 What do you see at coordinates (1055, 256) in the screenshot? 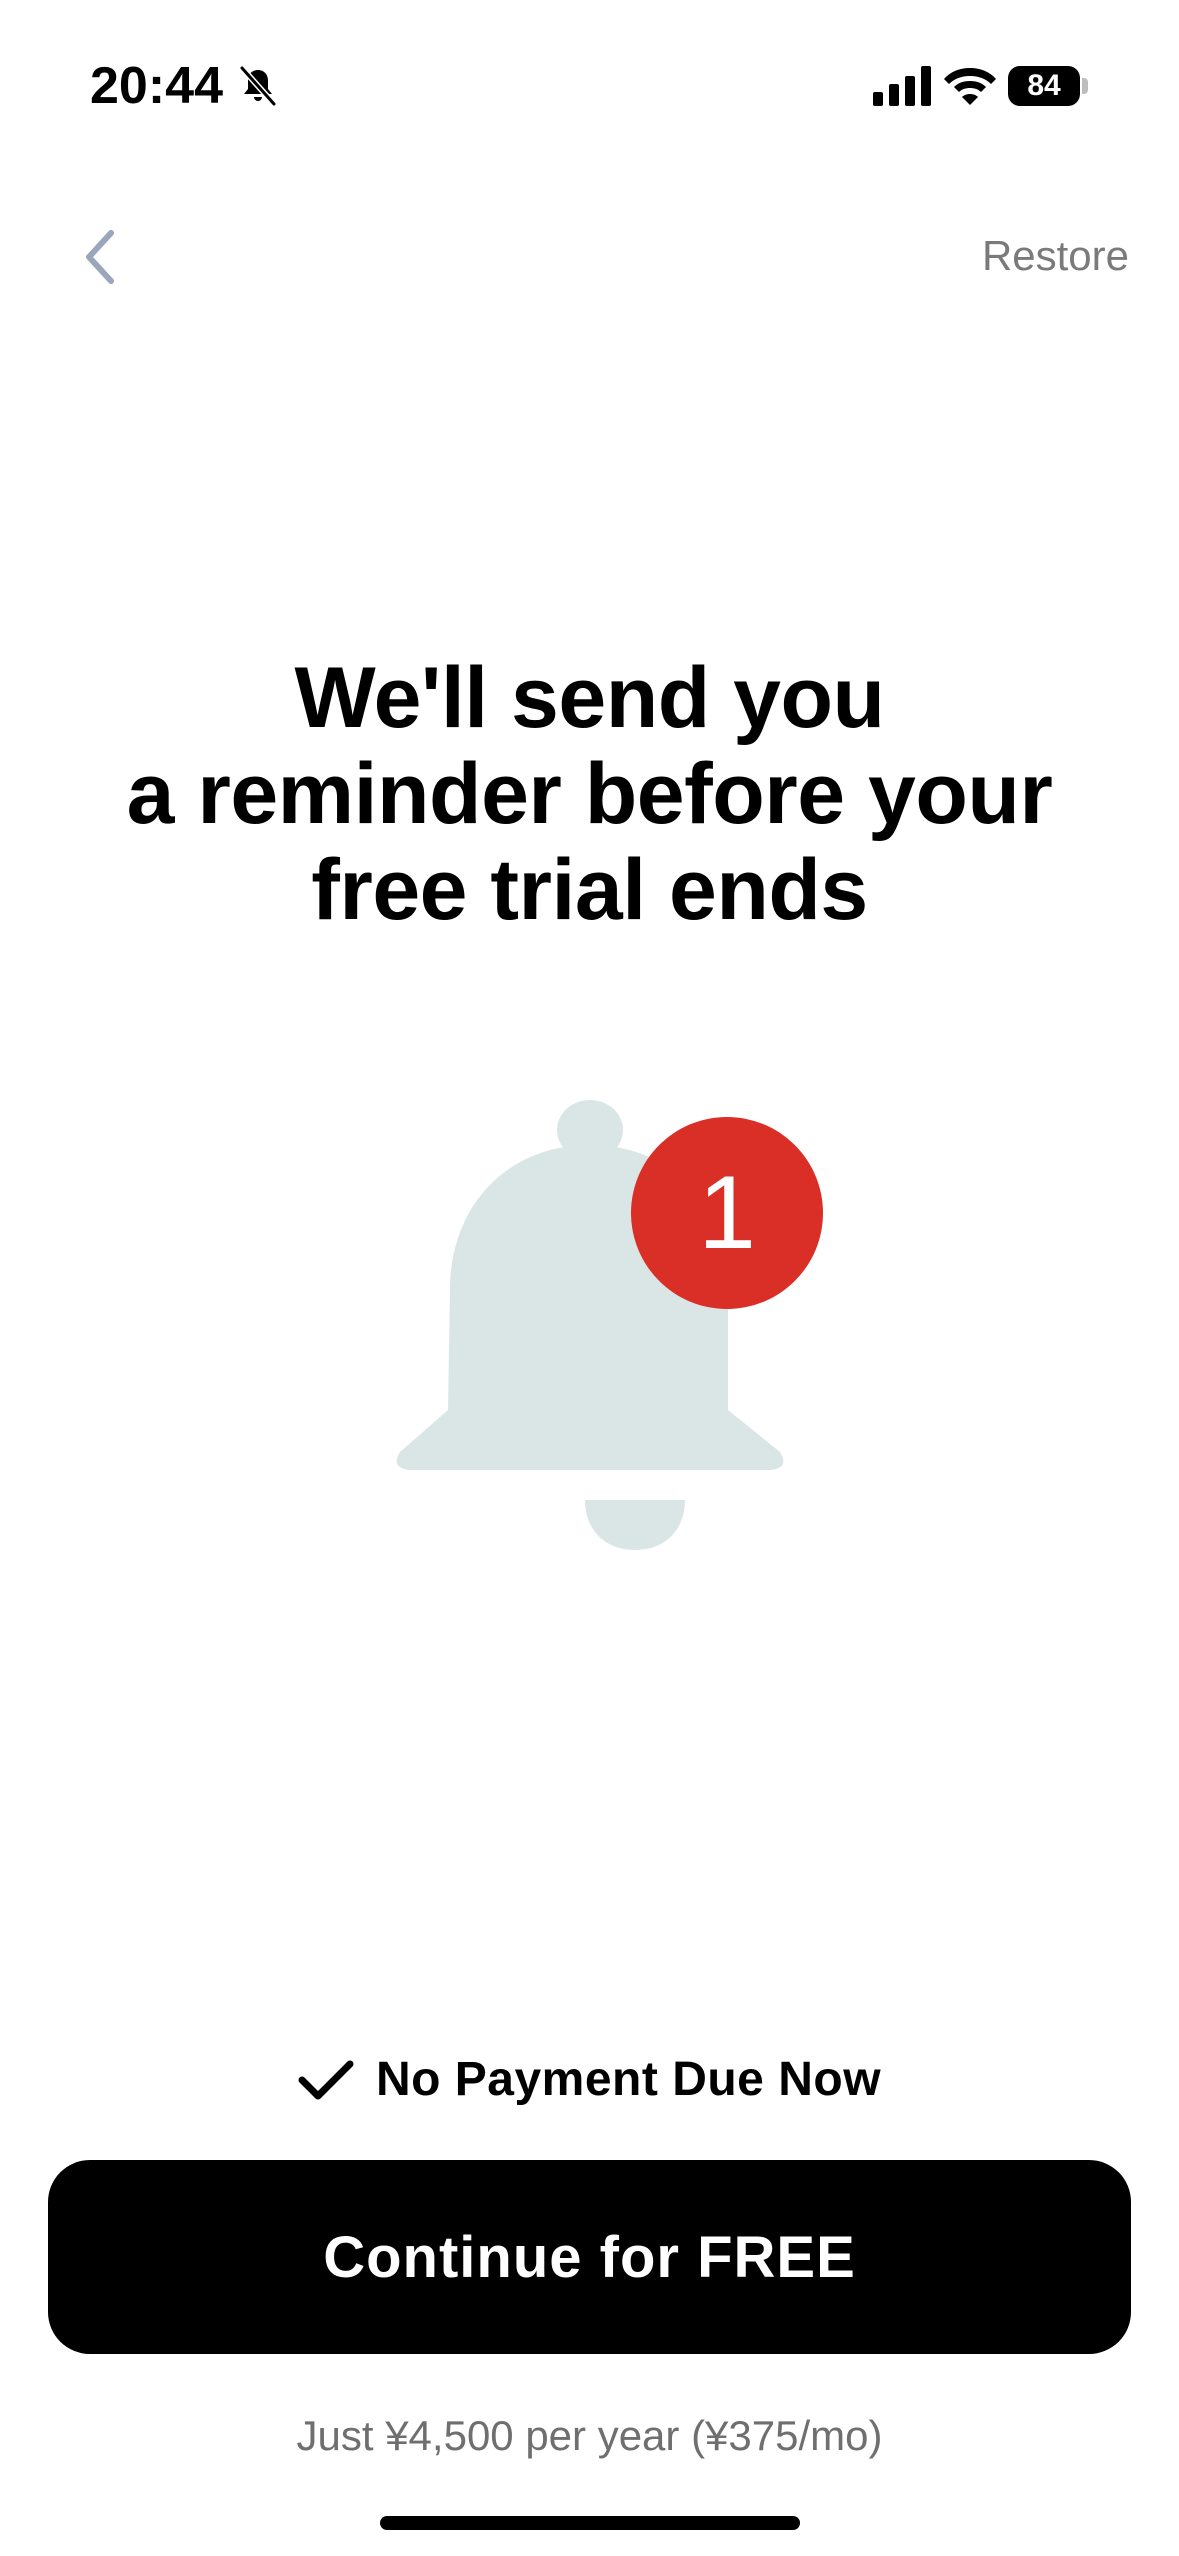
I see `restore-button: Restore` at bounding box center [1055, 256].